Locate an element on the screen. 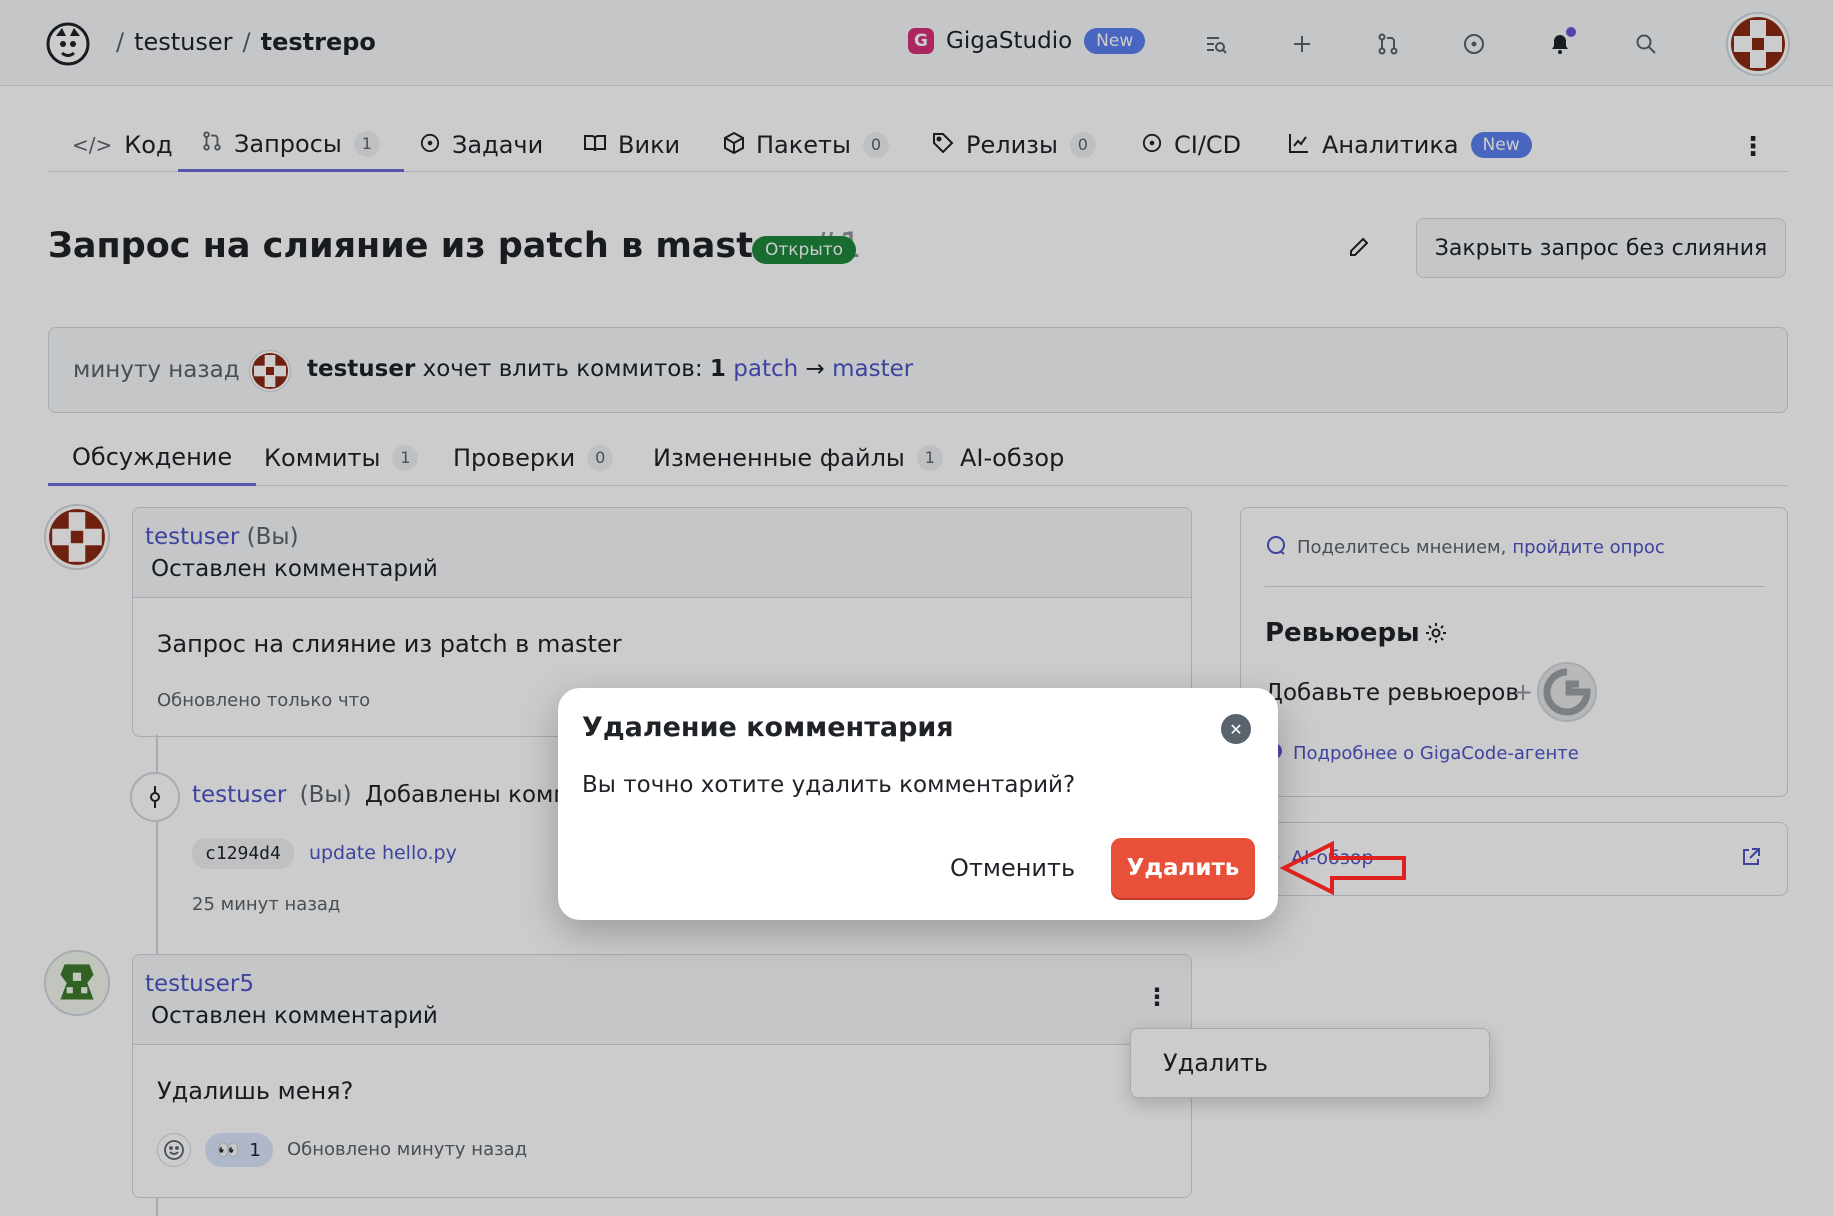  comment-body: Удалишь меня? is located at coordinates (255, 1091).